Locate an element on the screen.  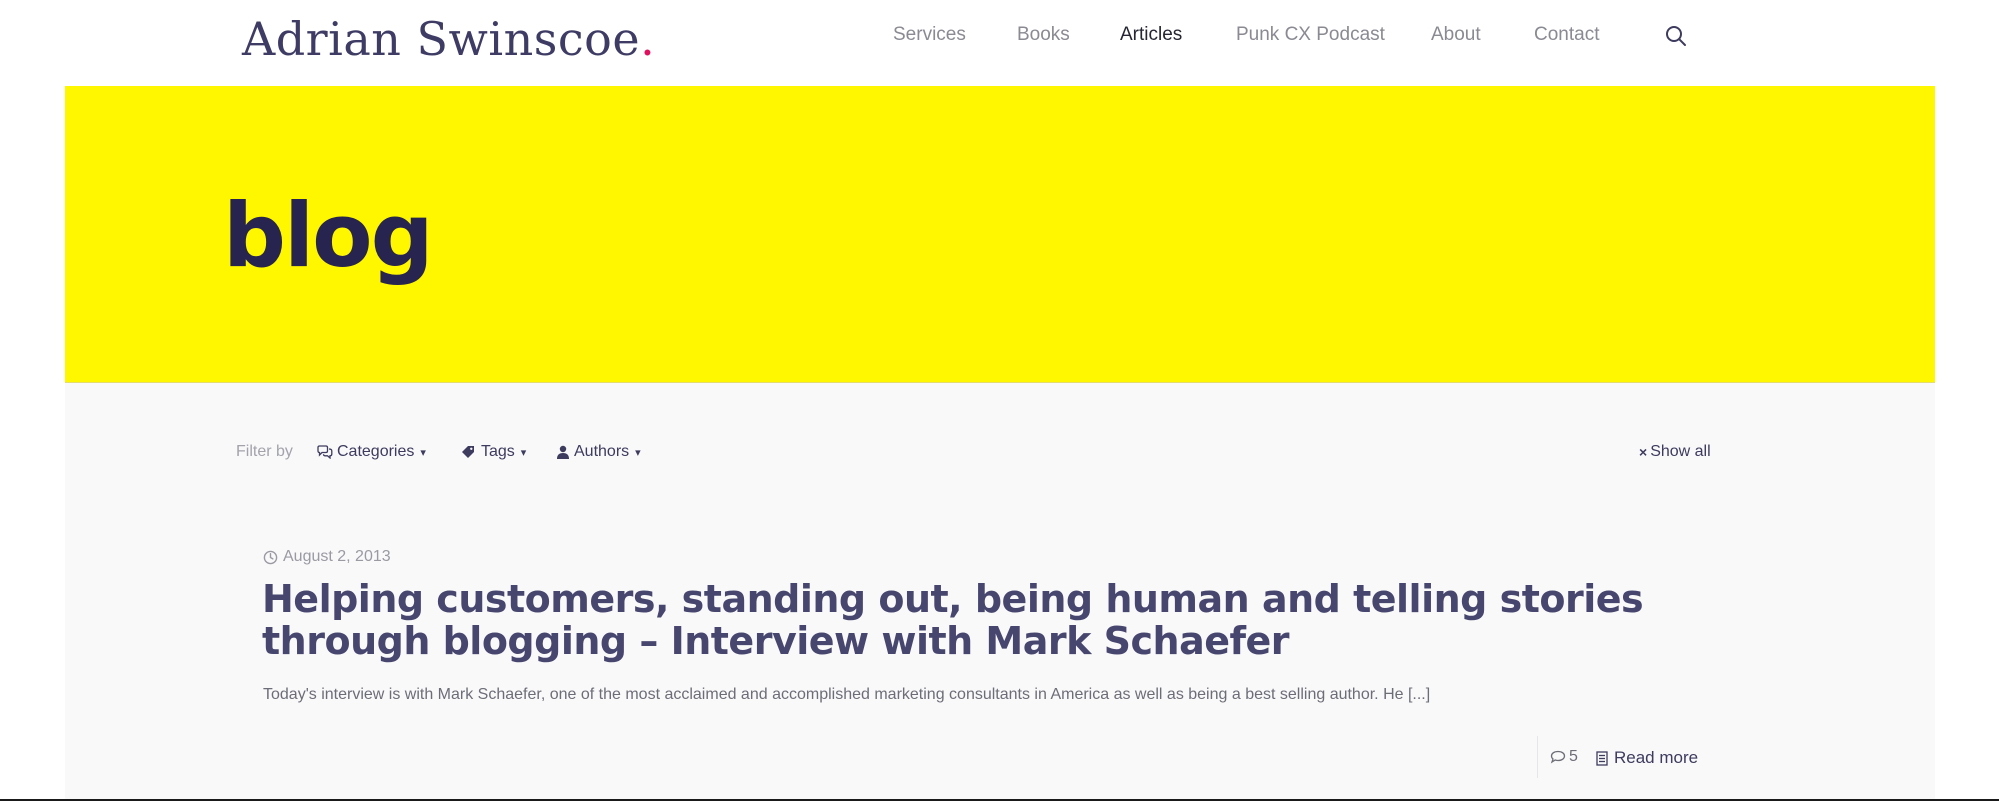
nav-item-punk-cx-podcast: Punk CX Podcast is located at coordinates (1310, 35).